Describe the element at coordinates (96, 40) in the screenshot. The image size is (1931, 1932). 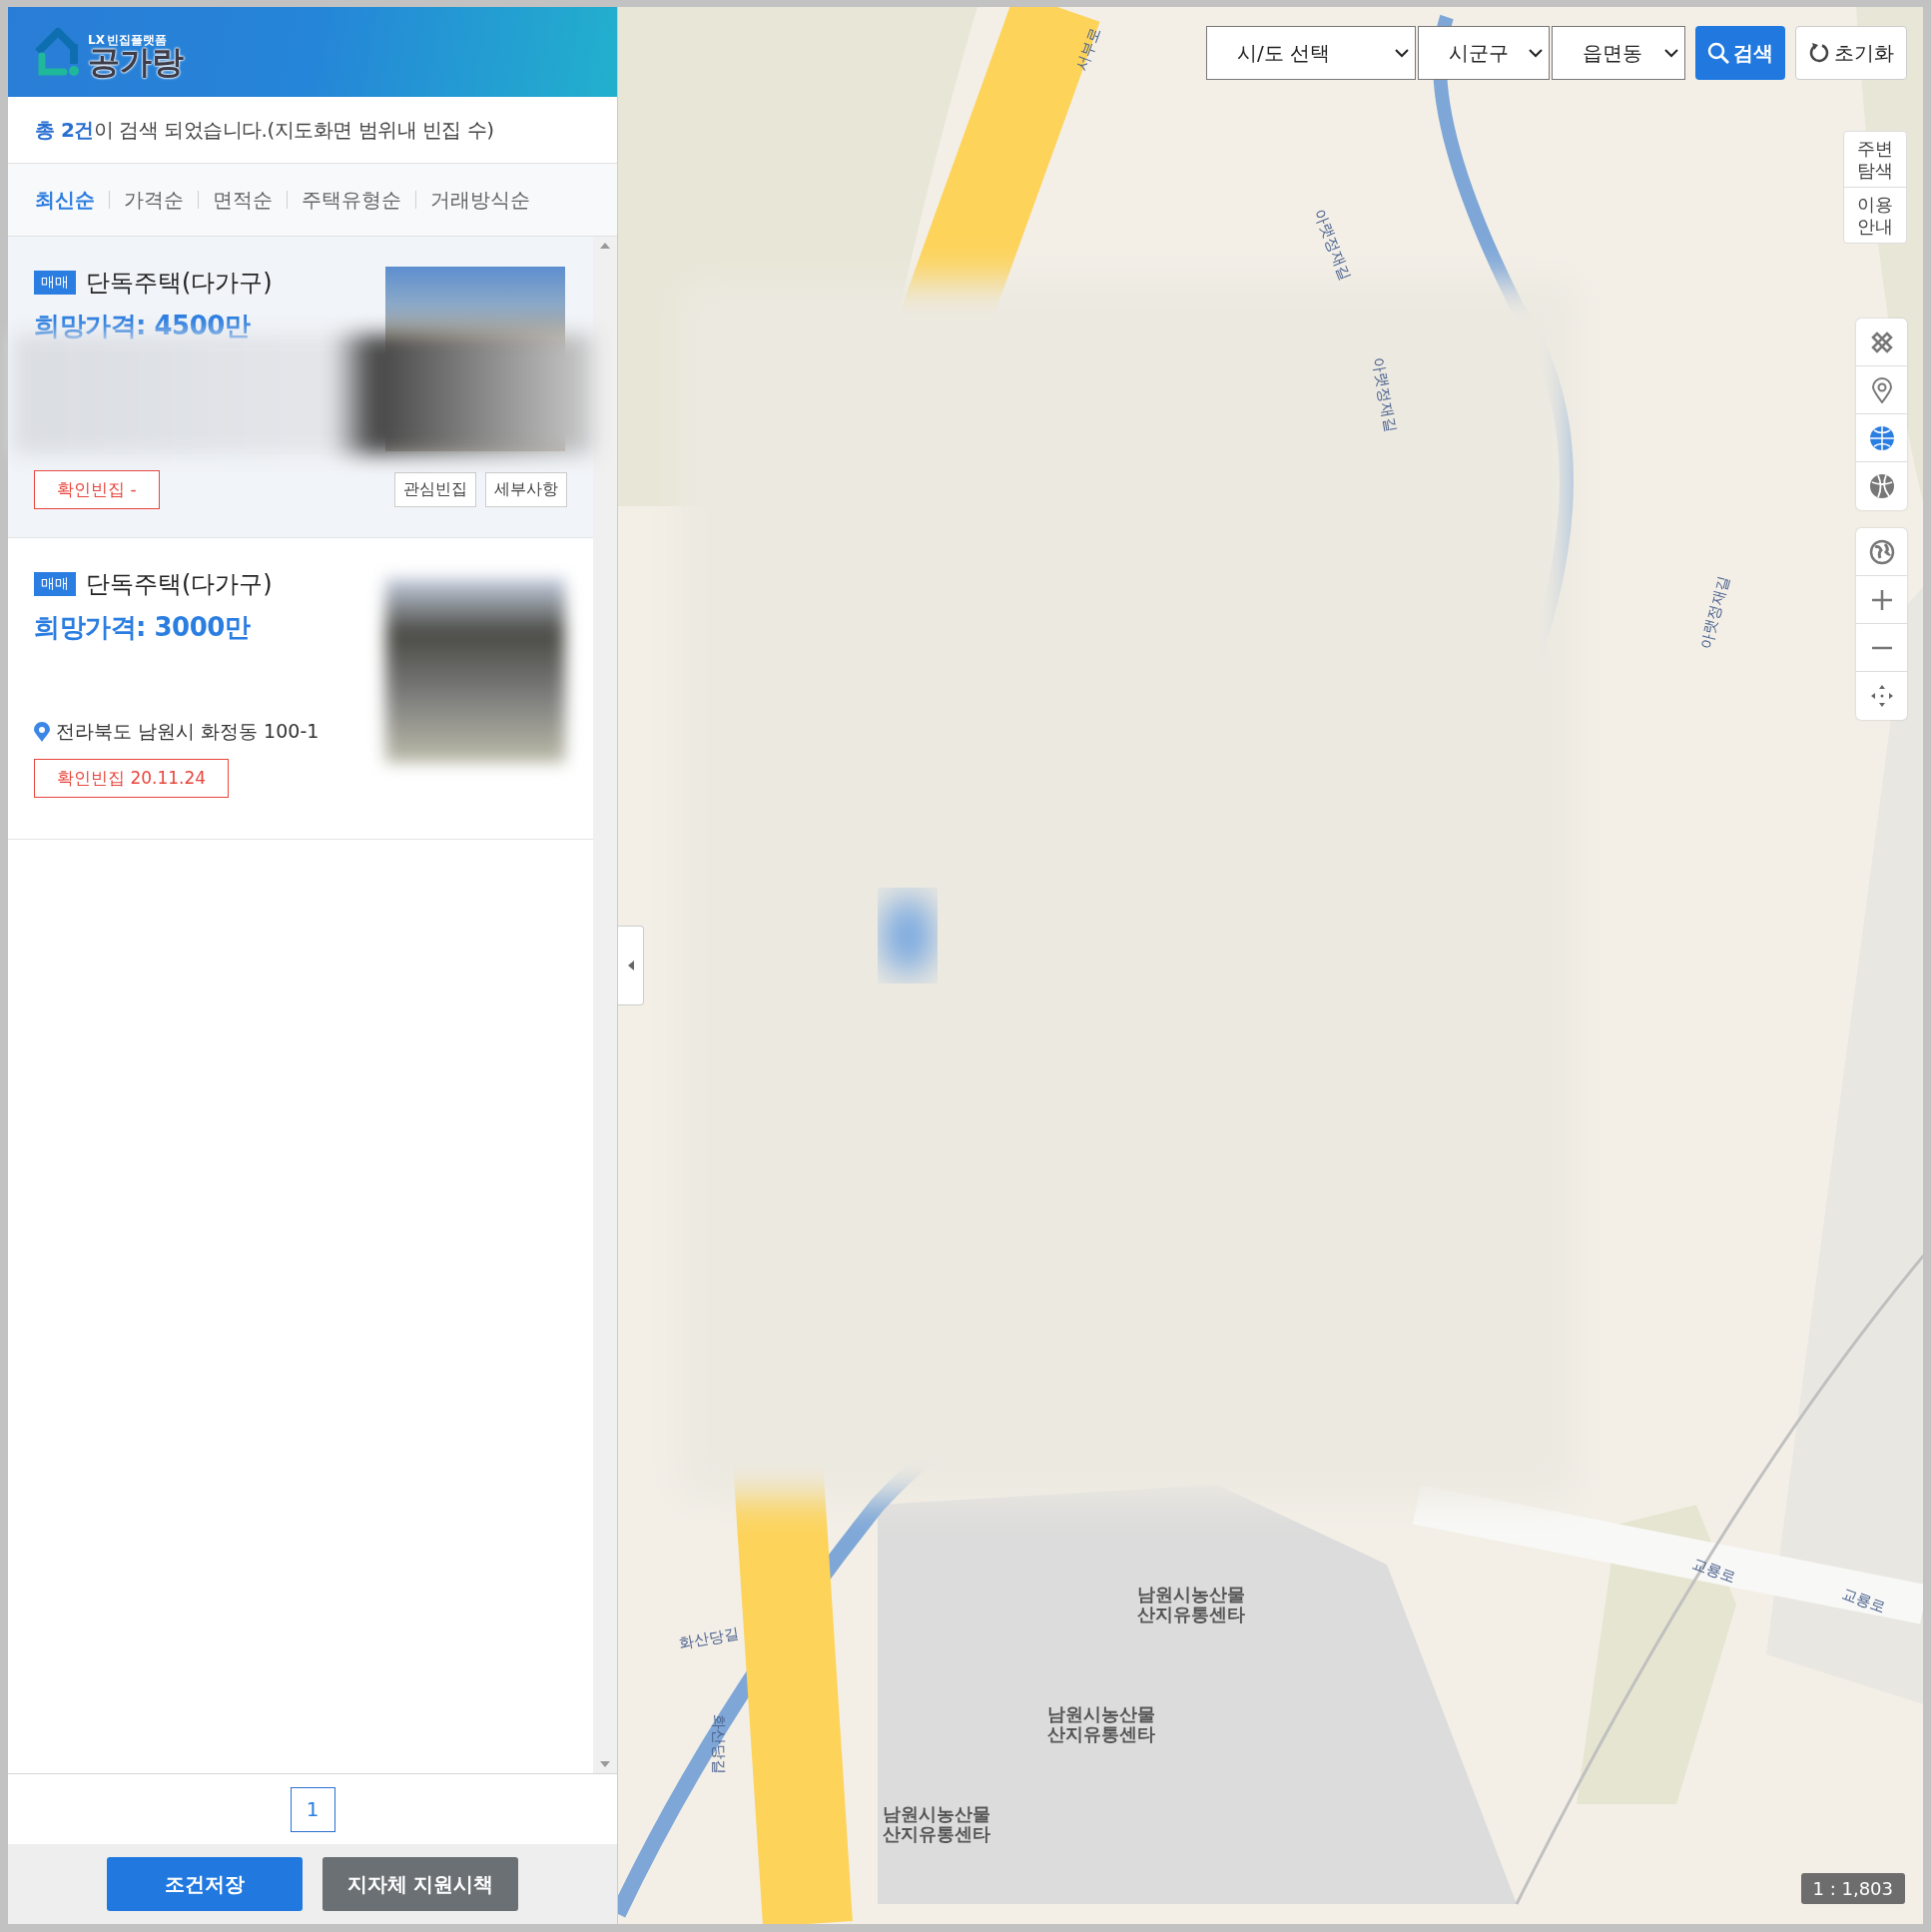
I see `logo-mark: LX` at that location.